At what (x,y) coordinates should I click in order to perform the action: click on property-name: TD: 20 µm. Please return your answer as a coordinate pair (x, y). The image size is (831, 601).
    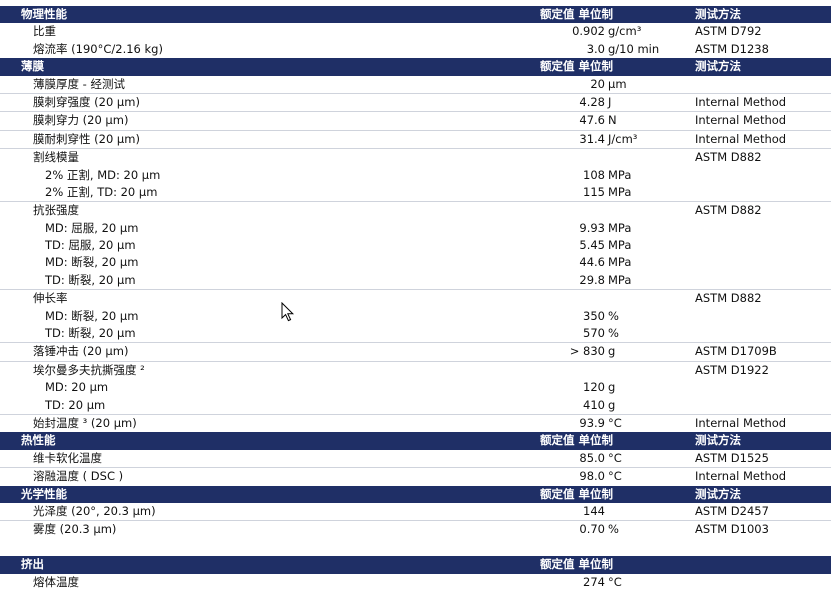
    Looking at the image, I should click on (75, 404).